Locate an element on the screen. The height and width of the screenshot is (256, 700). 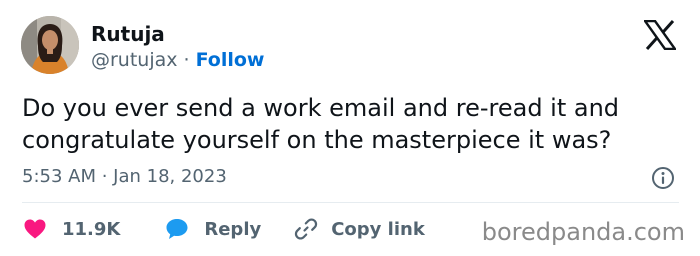
avatar is located at coordinates (50, 45).